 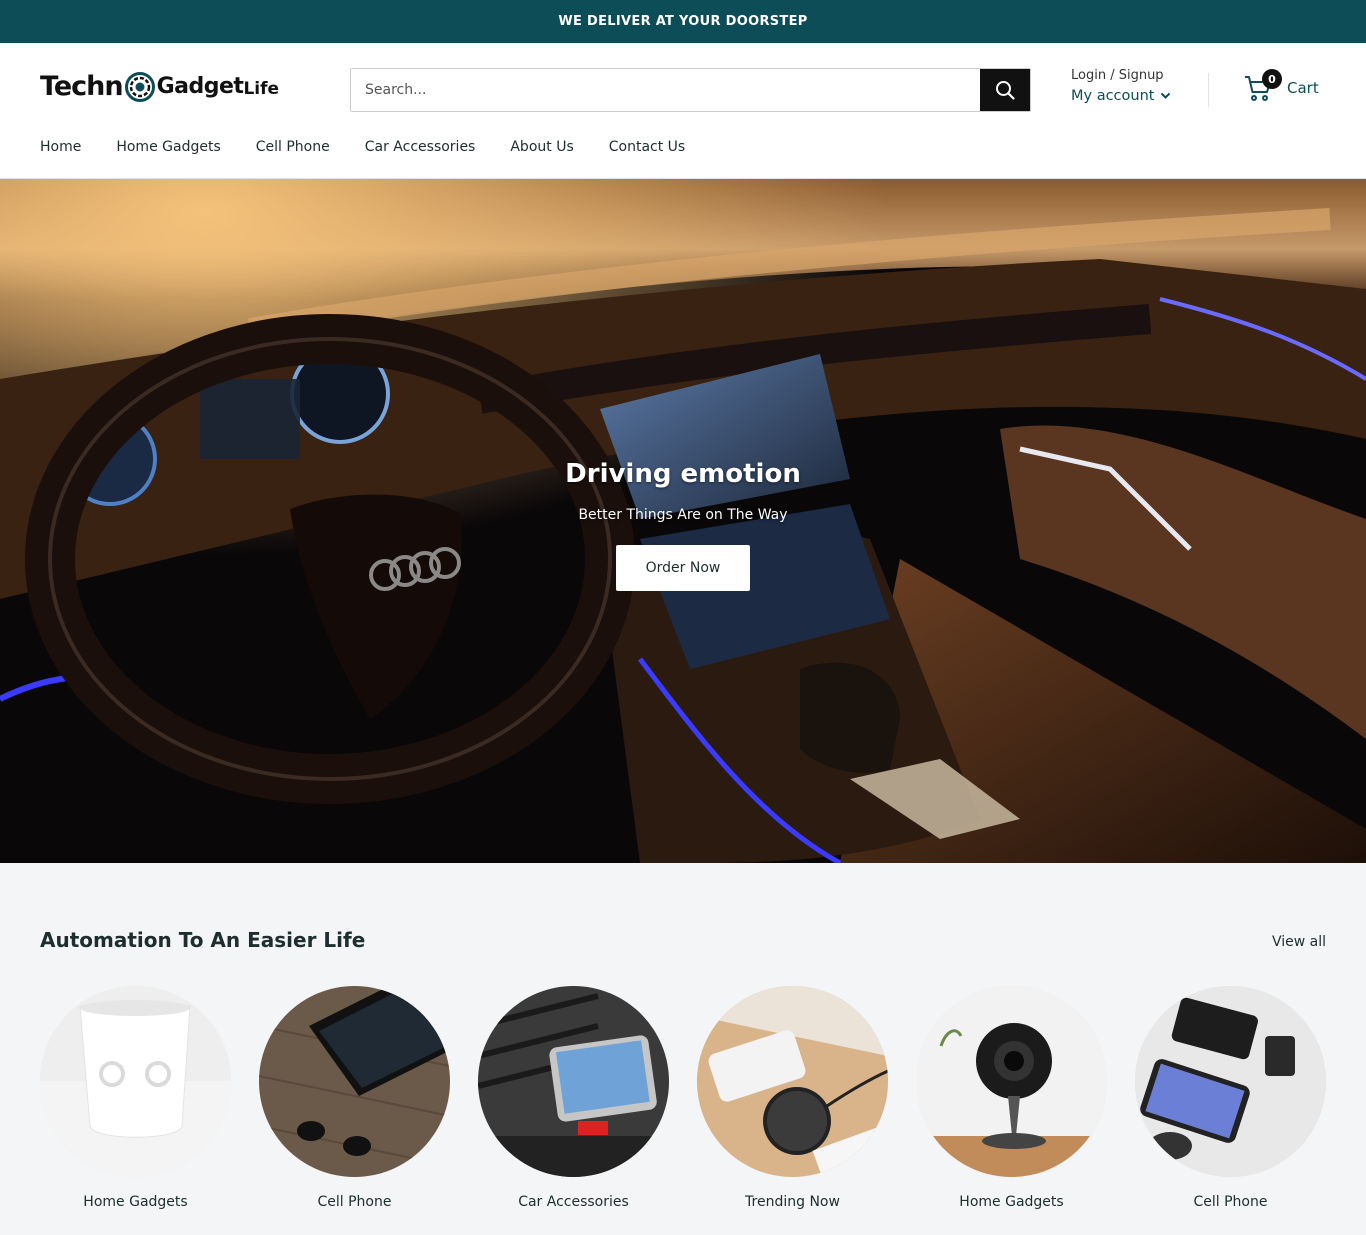 What do you see at coordinates (82, 86) in the screenshot?
I see `logo-text-techn: Techn` at bounding box center [82, 86].